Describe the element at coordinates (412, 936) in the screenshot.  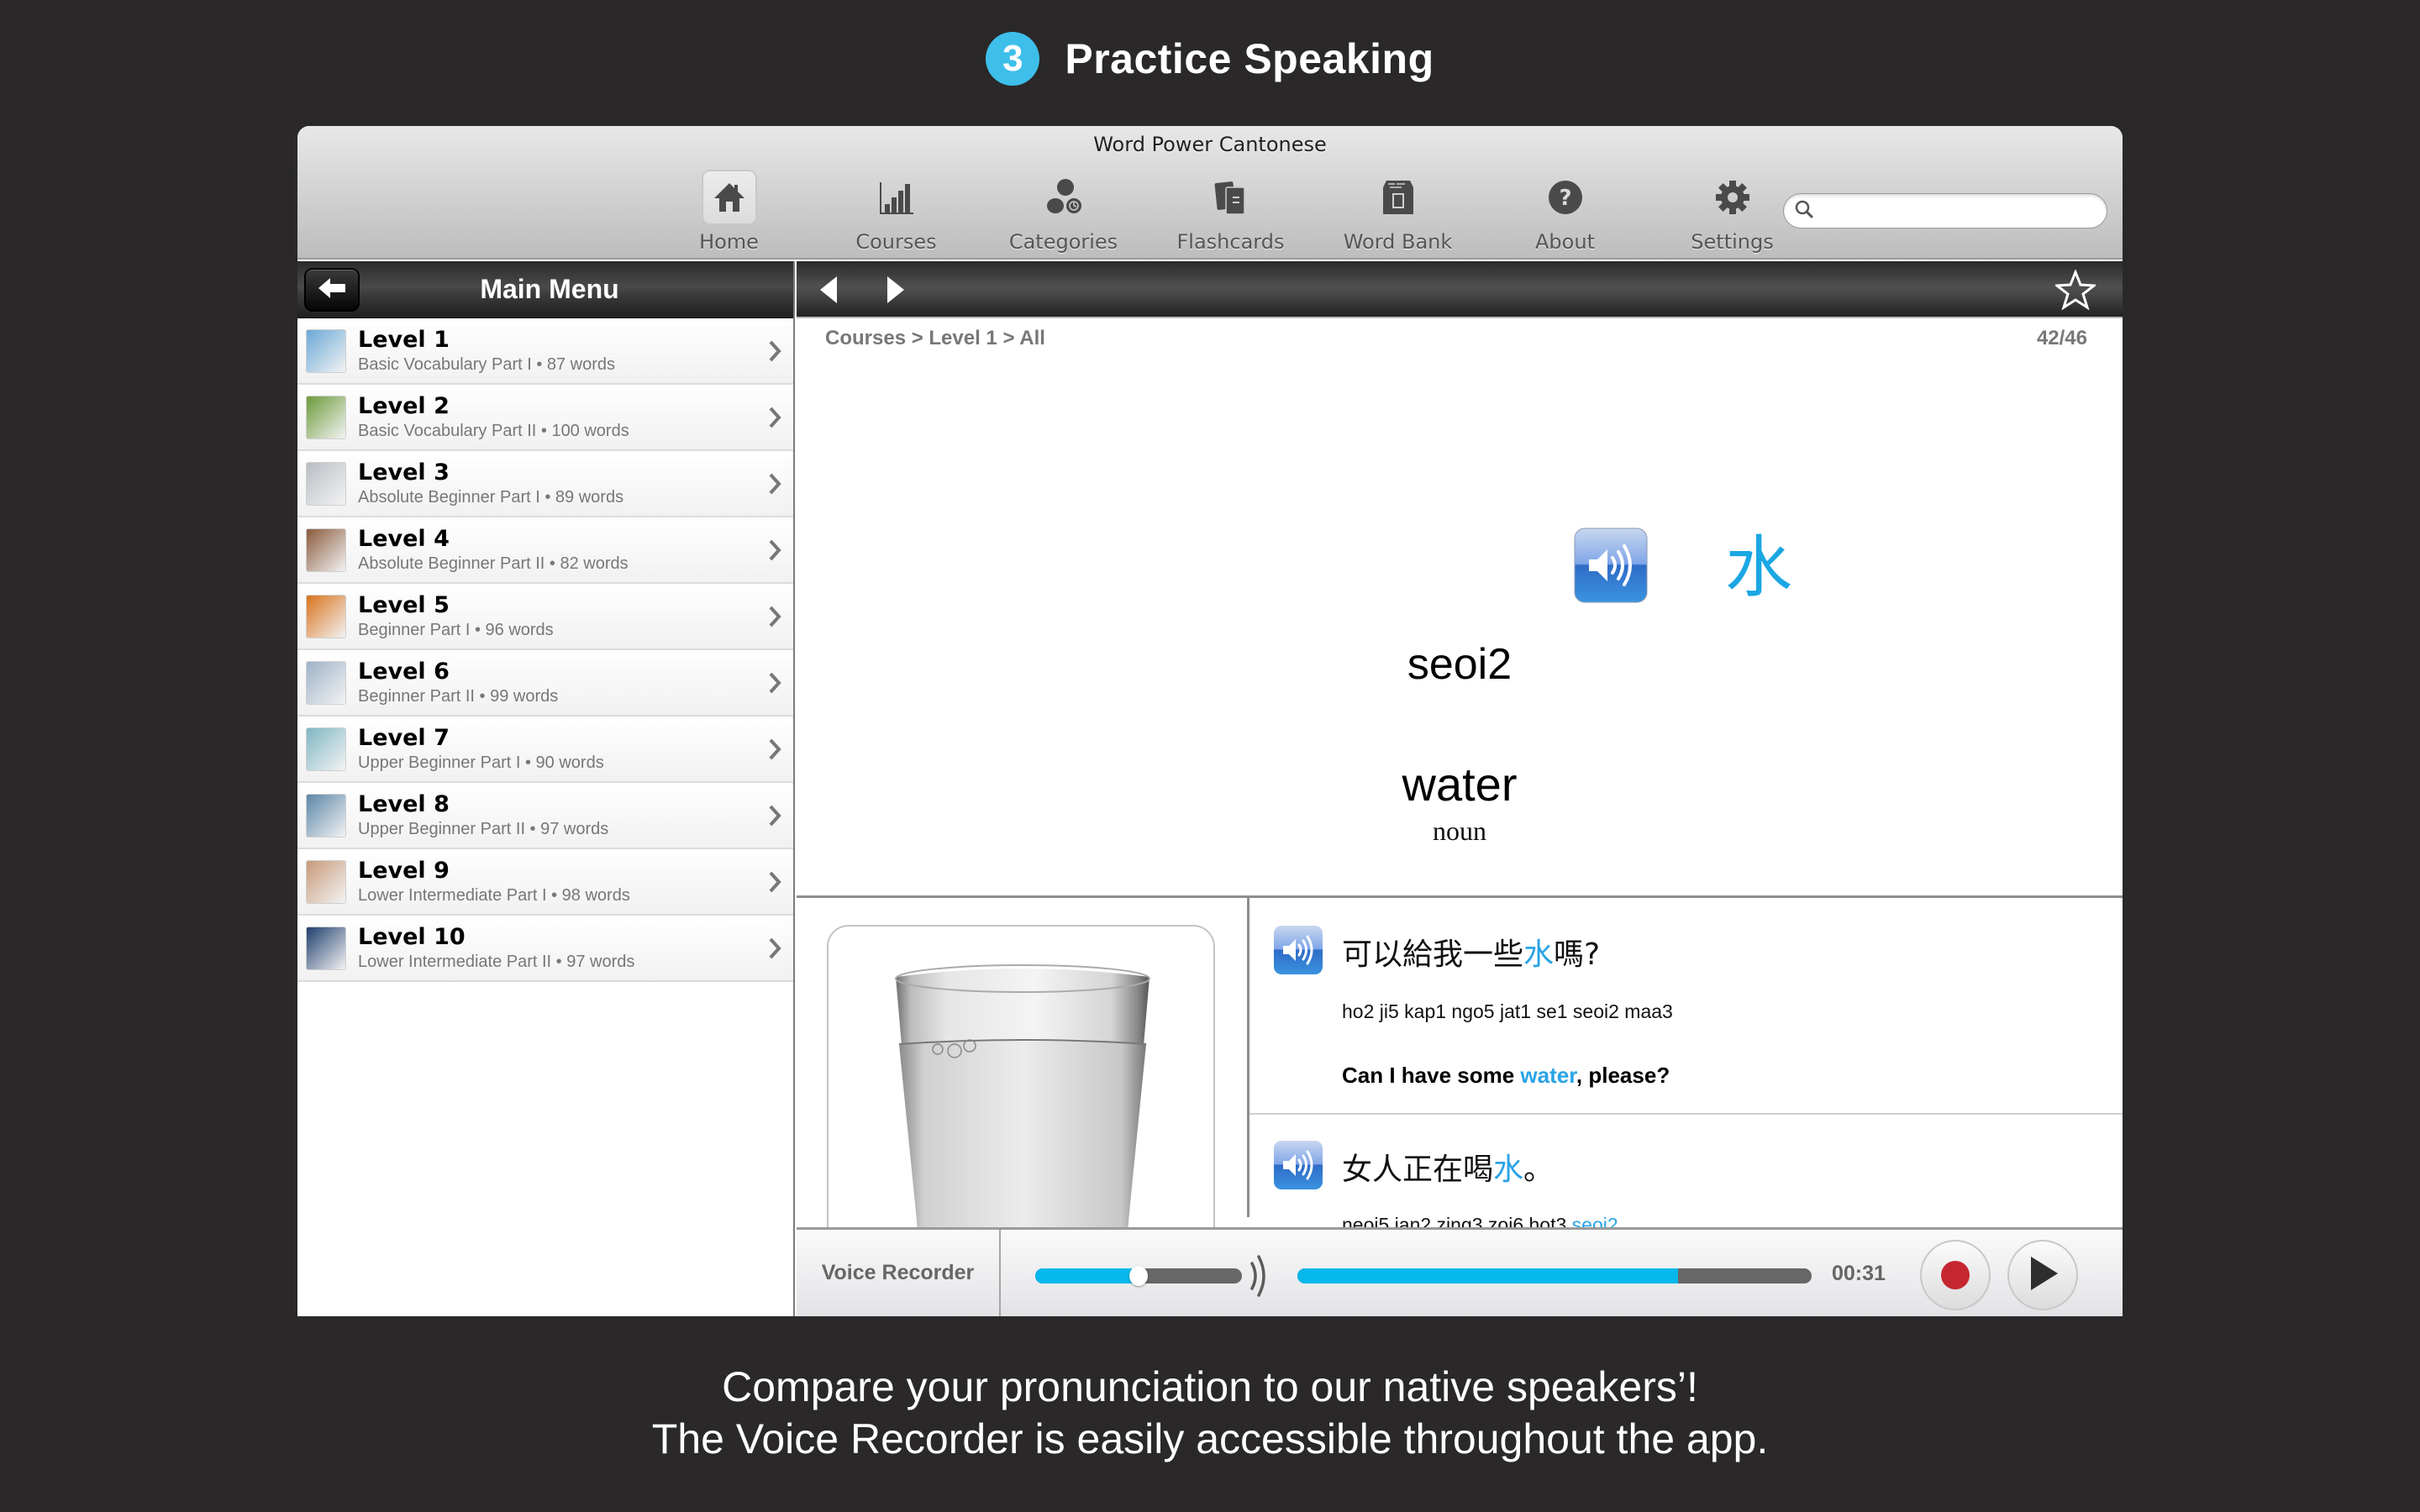
I see `level-name: Level 10` at that location.